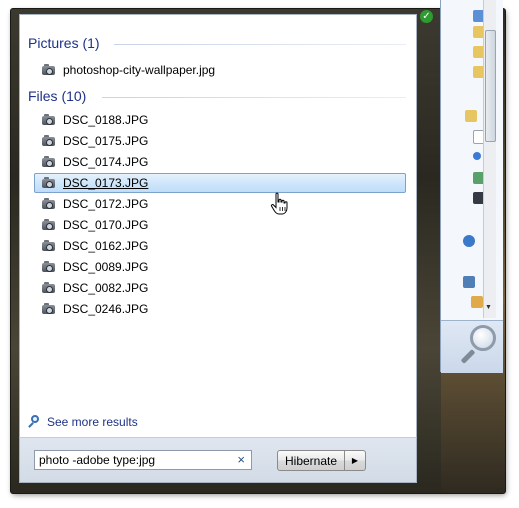  Describe the element at coordinates (106, 183) in the screenshot. I see `result-item-label: DSC_0173.JPG` at that location.